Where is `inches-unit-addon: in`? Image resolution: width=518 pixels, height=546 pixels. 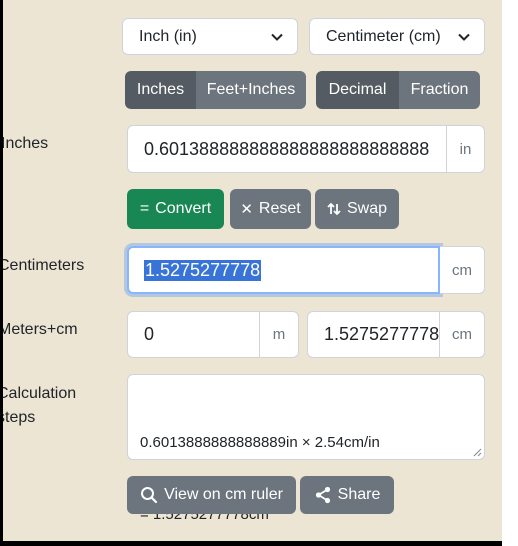
inches-unit-addon: in is located at coordinates (466, 149).